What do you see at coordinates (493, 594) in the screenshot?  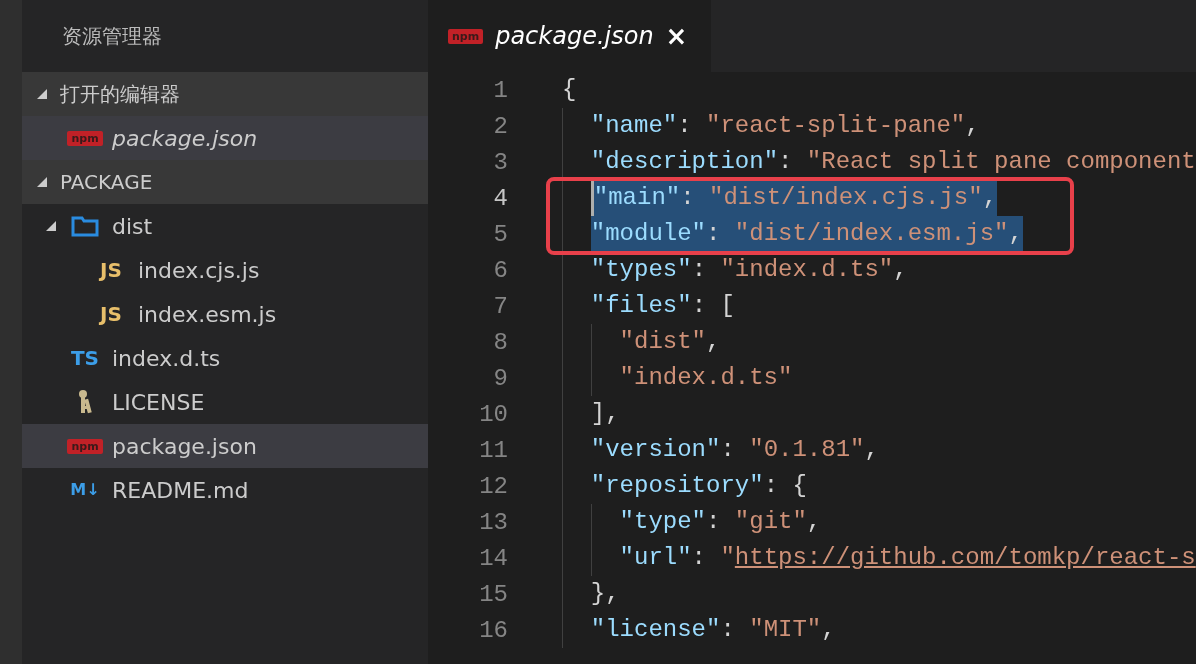 I see `line-number: 15` at bounding box center [493, 594].